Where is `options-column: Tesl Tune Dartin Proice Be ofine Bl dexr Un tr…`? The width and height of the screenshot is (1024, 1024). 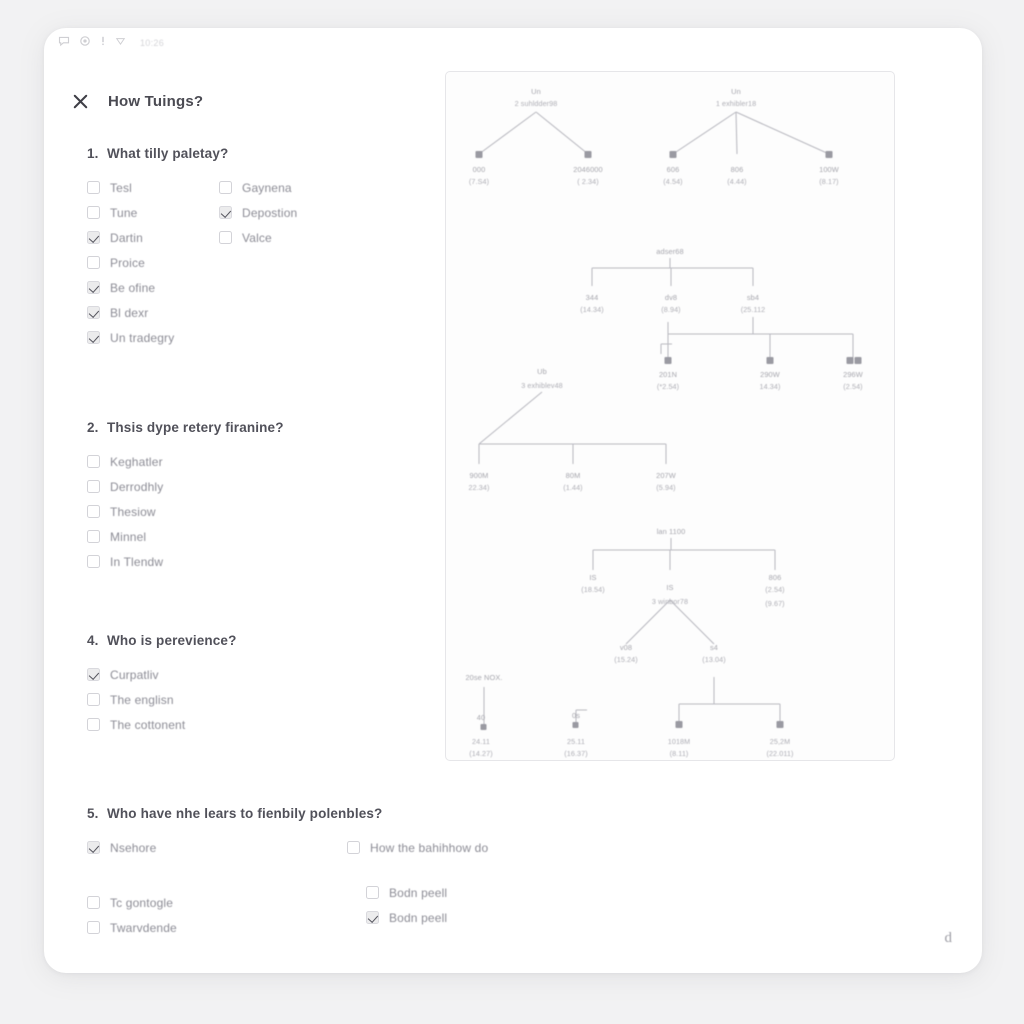
options-column: Tesl Tune Dartin Proice Be ofine Bl dexr Un tr… is located at coordinates (130, 262).